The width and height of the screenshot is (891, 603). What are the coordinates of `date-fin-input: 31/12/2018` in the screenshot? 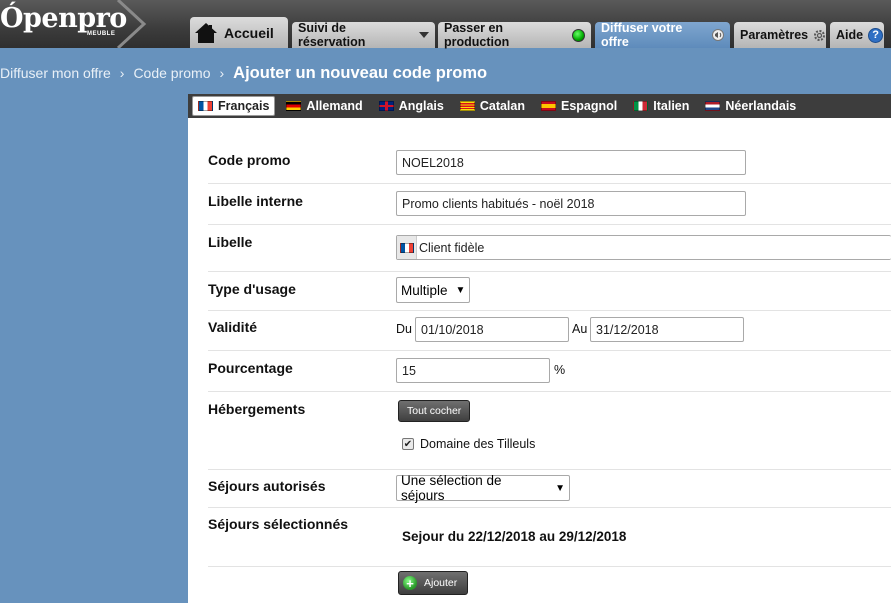 It's located at (667, 329).